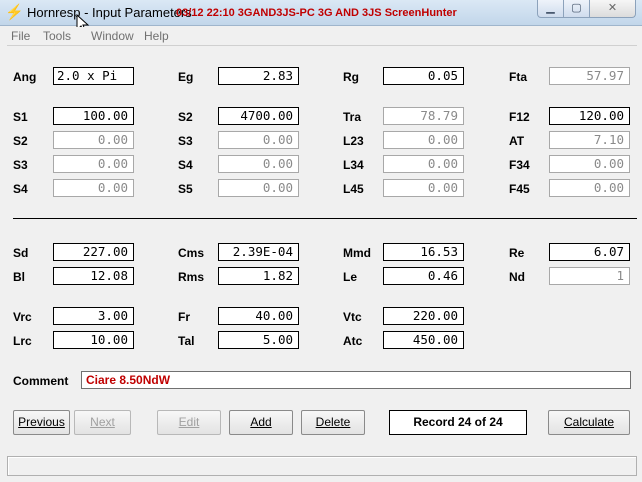 Image resolution: width=642 pixels, height=482 pixels. I want to click on calculate-button: Calculate, so click(589, 422).